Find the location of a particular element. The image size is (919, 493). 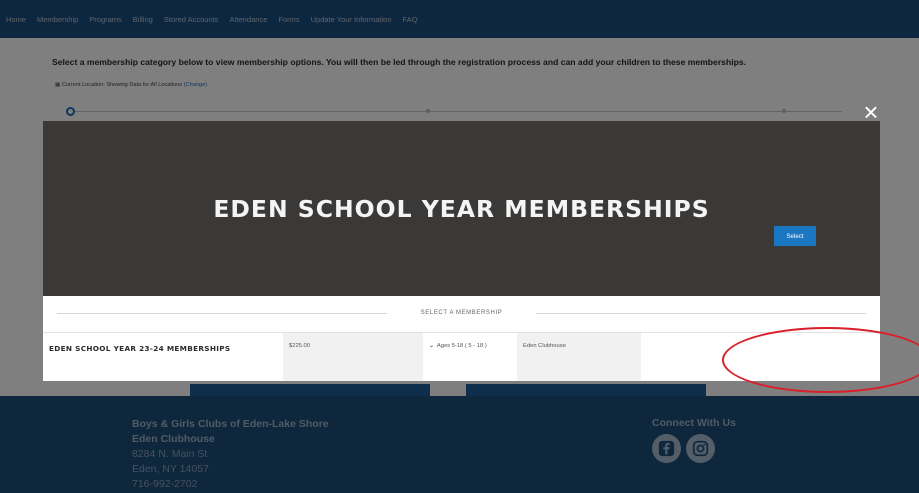

chevron-down-icon: ⌄ is located at coordinates (431, 346).